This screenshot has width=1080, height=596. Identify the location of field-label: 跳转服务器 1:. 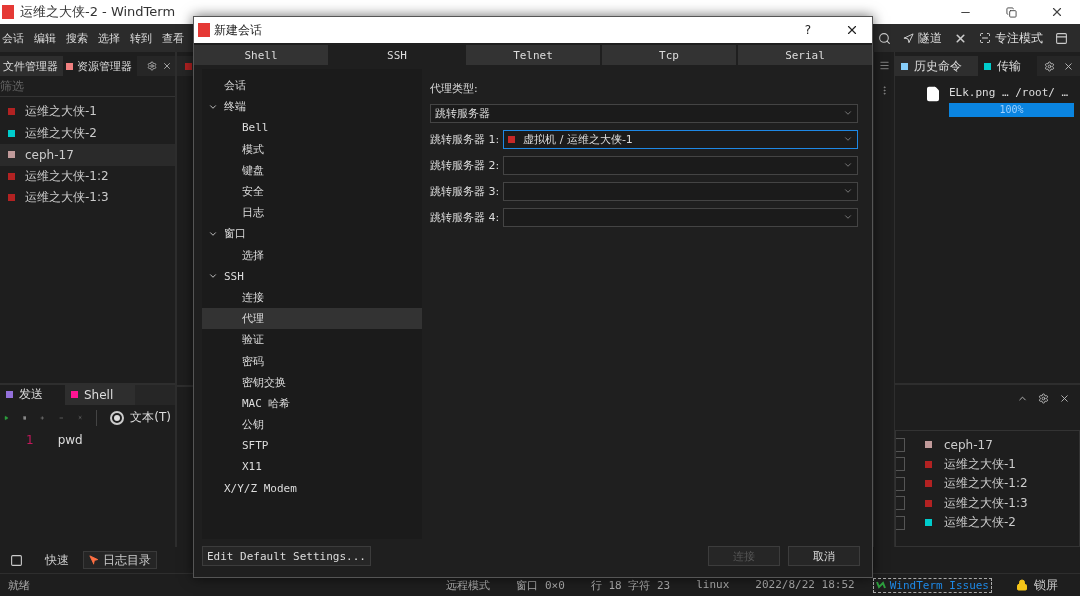
(465, 139).